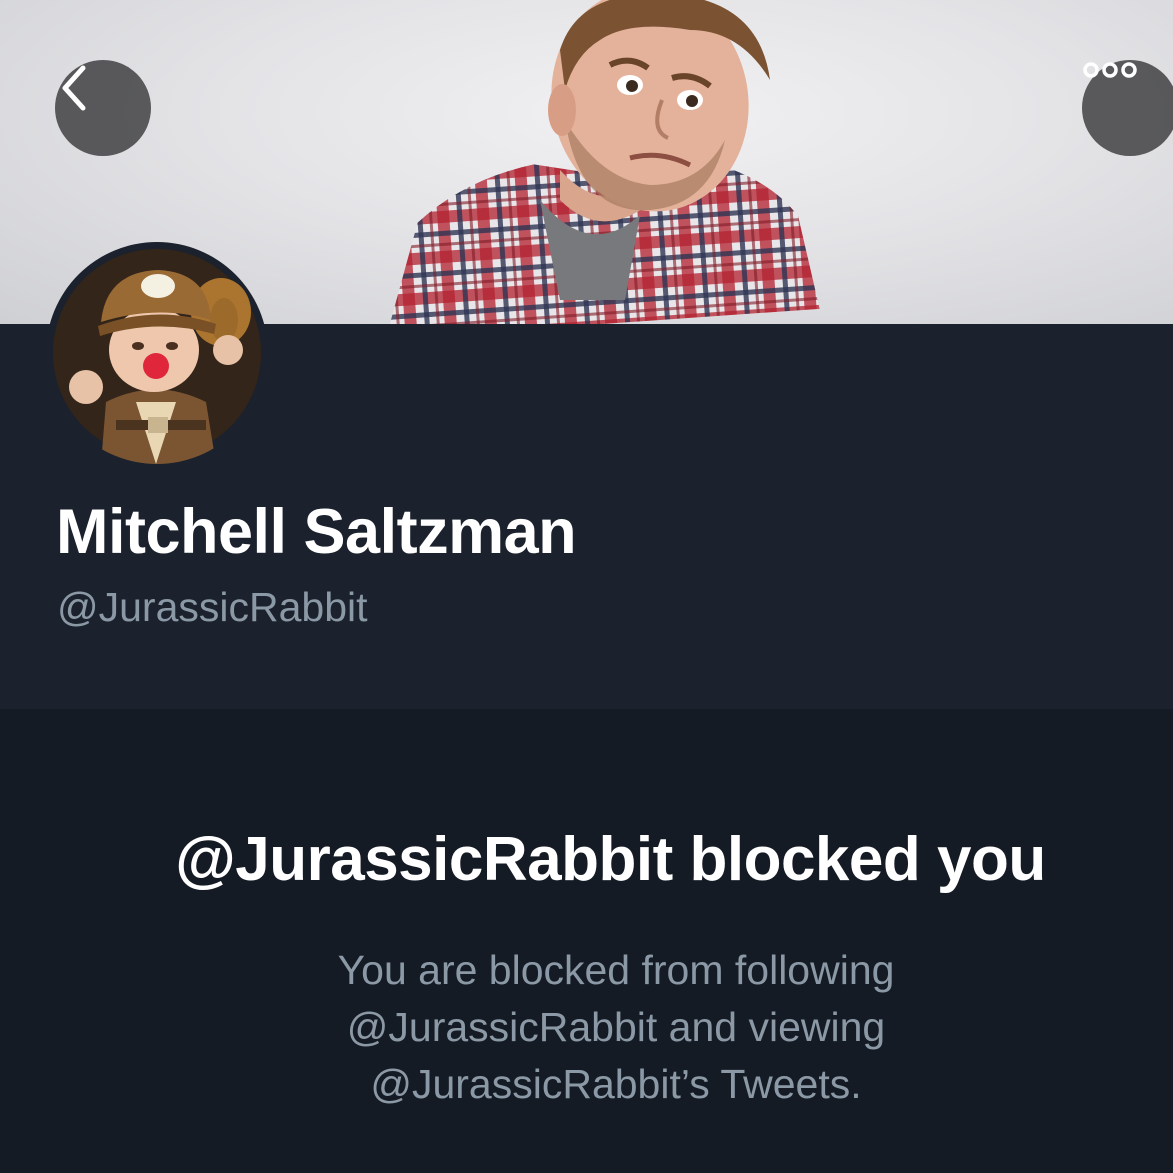 This screenshot has height=1173, width=1173. I want to click on blocked-title: @JurassicRabbit blocked you, so click(610, 859).